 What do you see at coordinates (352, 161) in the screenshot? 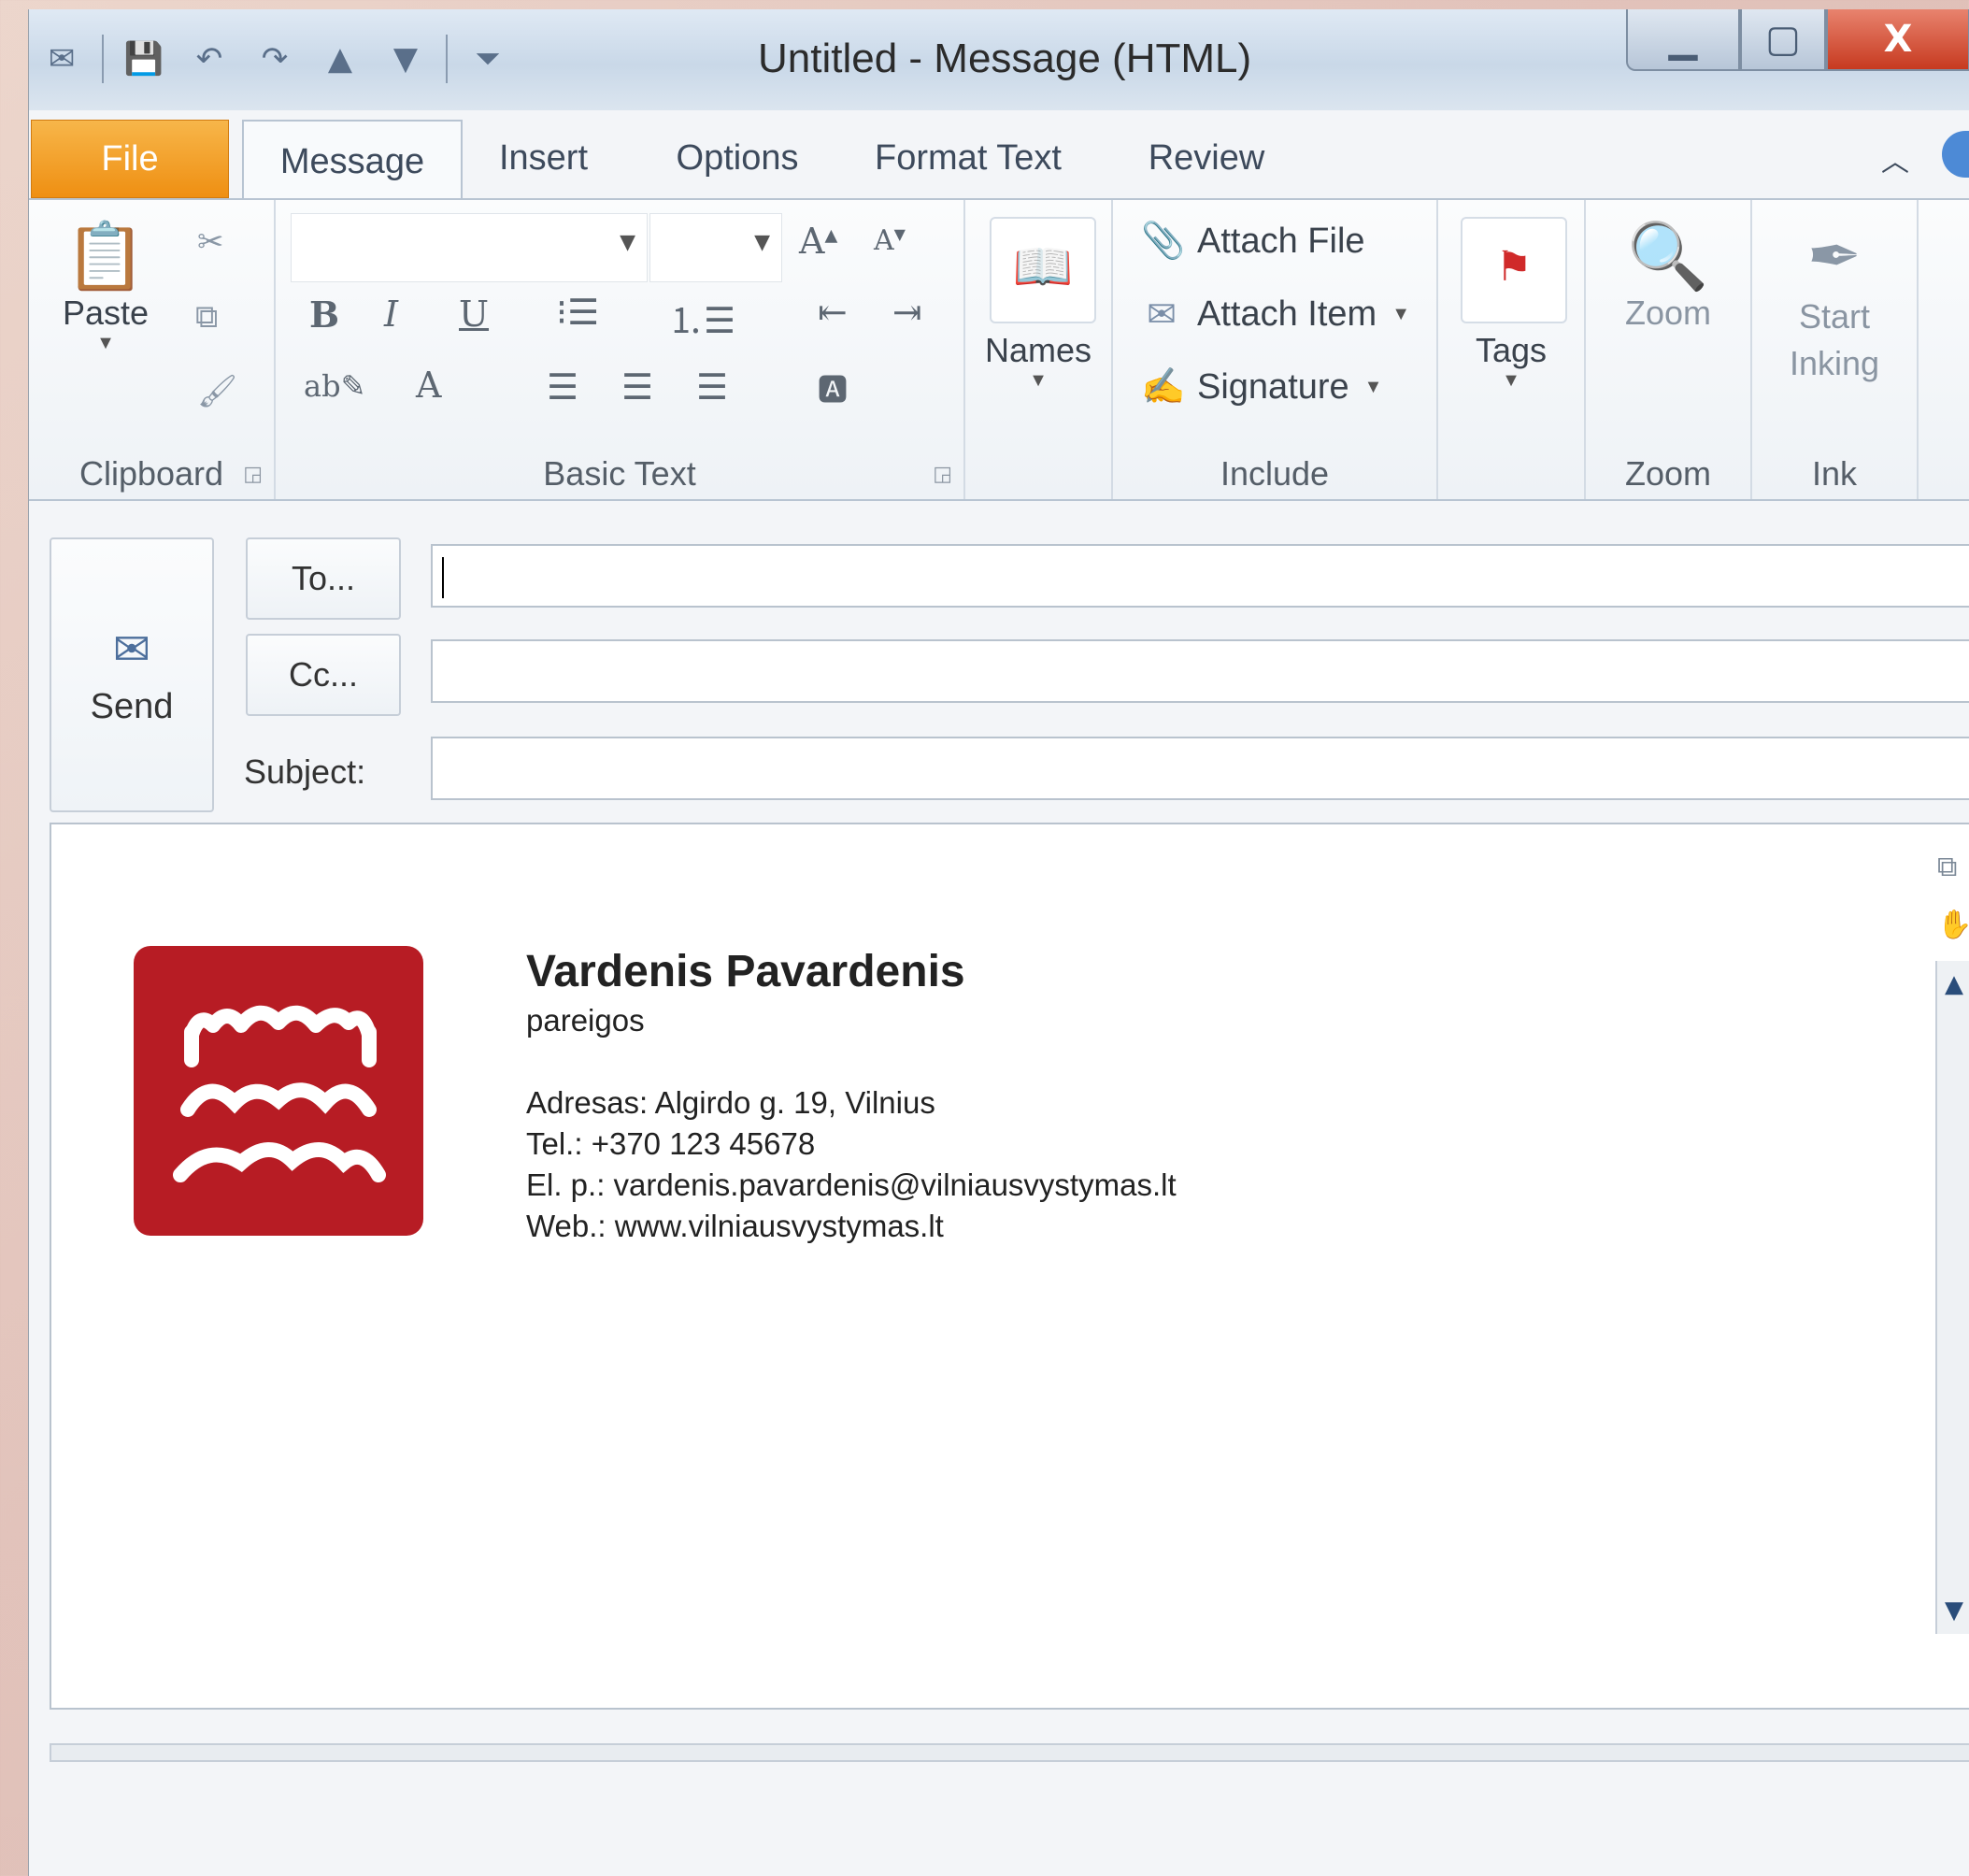
I see `tab-message: Message` at bounding box center [352, 161].